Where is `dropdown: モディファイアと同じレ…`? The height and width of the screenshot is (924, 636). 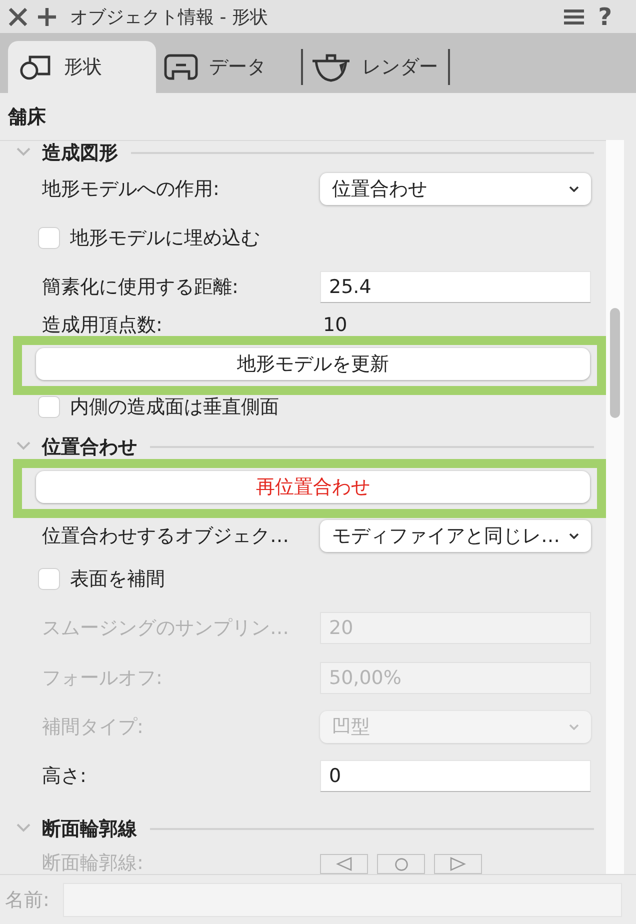
dropdown: モディファイアと同じレ… is located at coordinates (455, 536).